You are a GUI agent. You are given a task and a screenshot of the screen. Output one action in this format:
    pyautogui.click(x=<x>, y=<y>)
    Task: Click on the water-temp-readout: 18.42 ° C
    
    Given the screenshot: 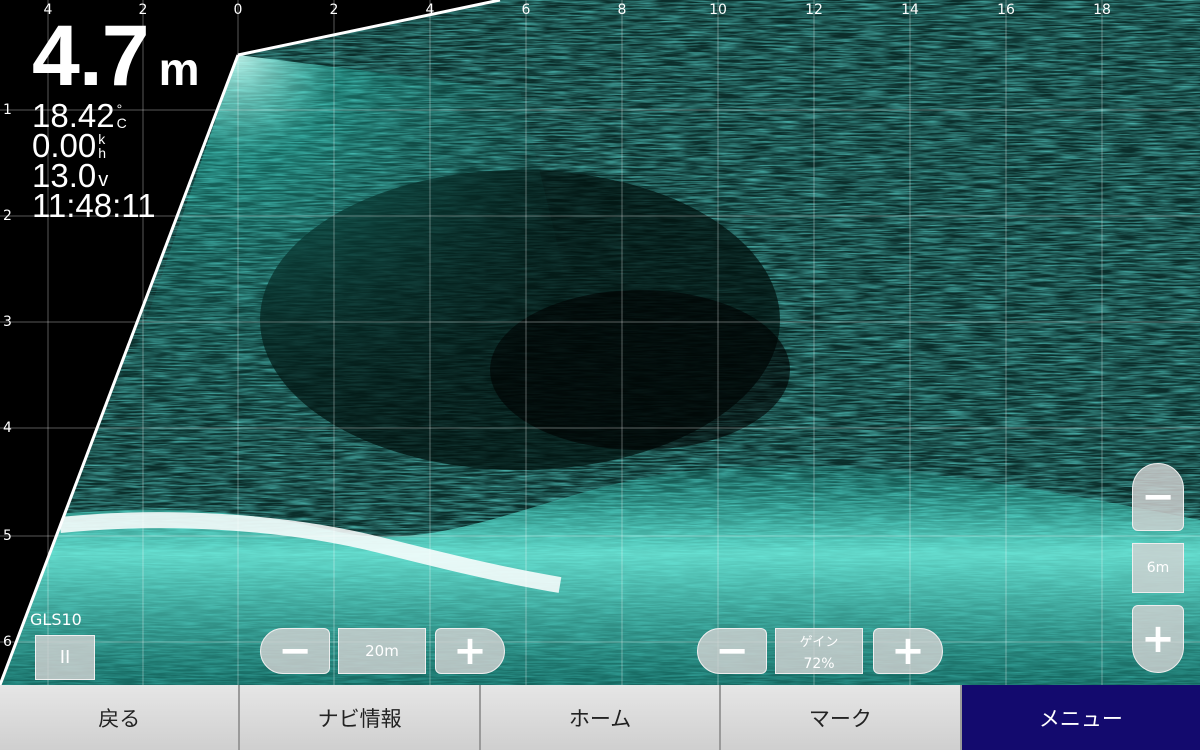 What is the action you would take?
    pyautogui.click(x=115, y=115)
    